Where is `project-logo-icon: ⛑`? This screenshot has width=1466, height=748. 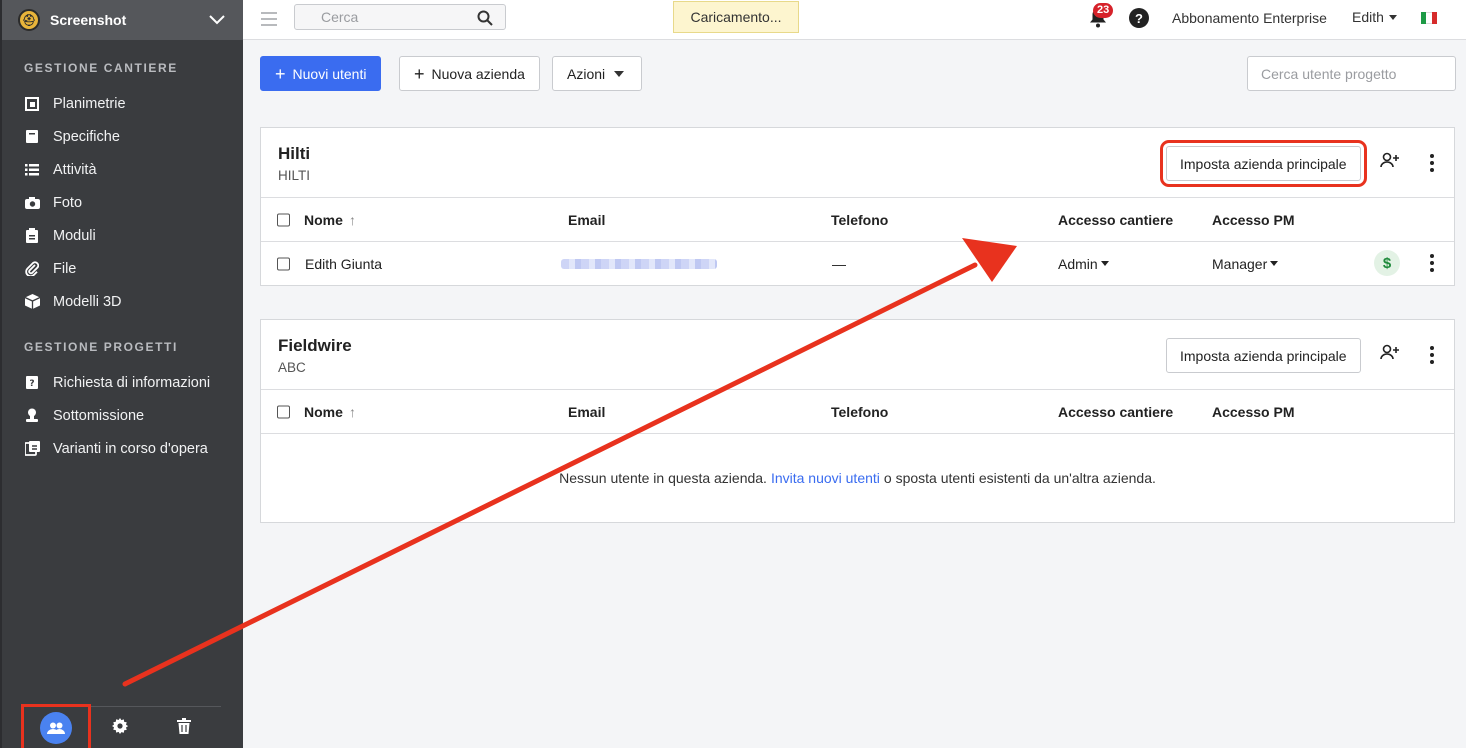 project-logo-icon: ⛑ is located at coordinates (29, 20).